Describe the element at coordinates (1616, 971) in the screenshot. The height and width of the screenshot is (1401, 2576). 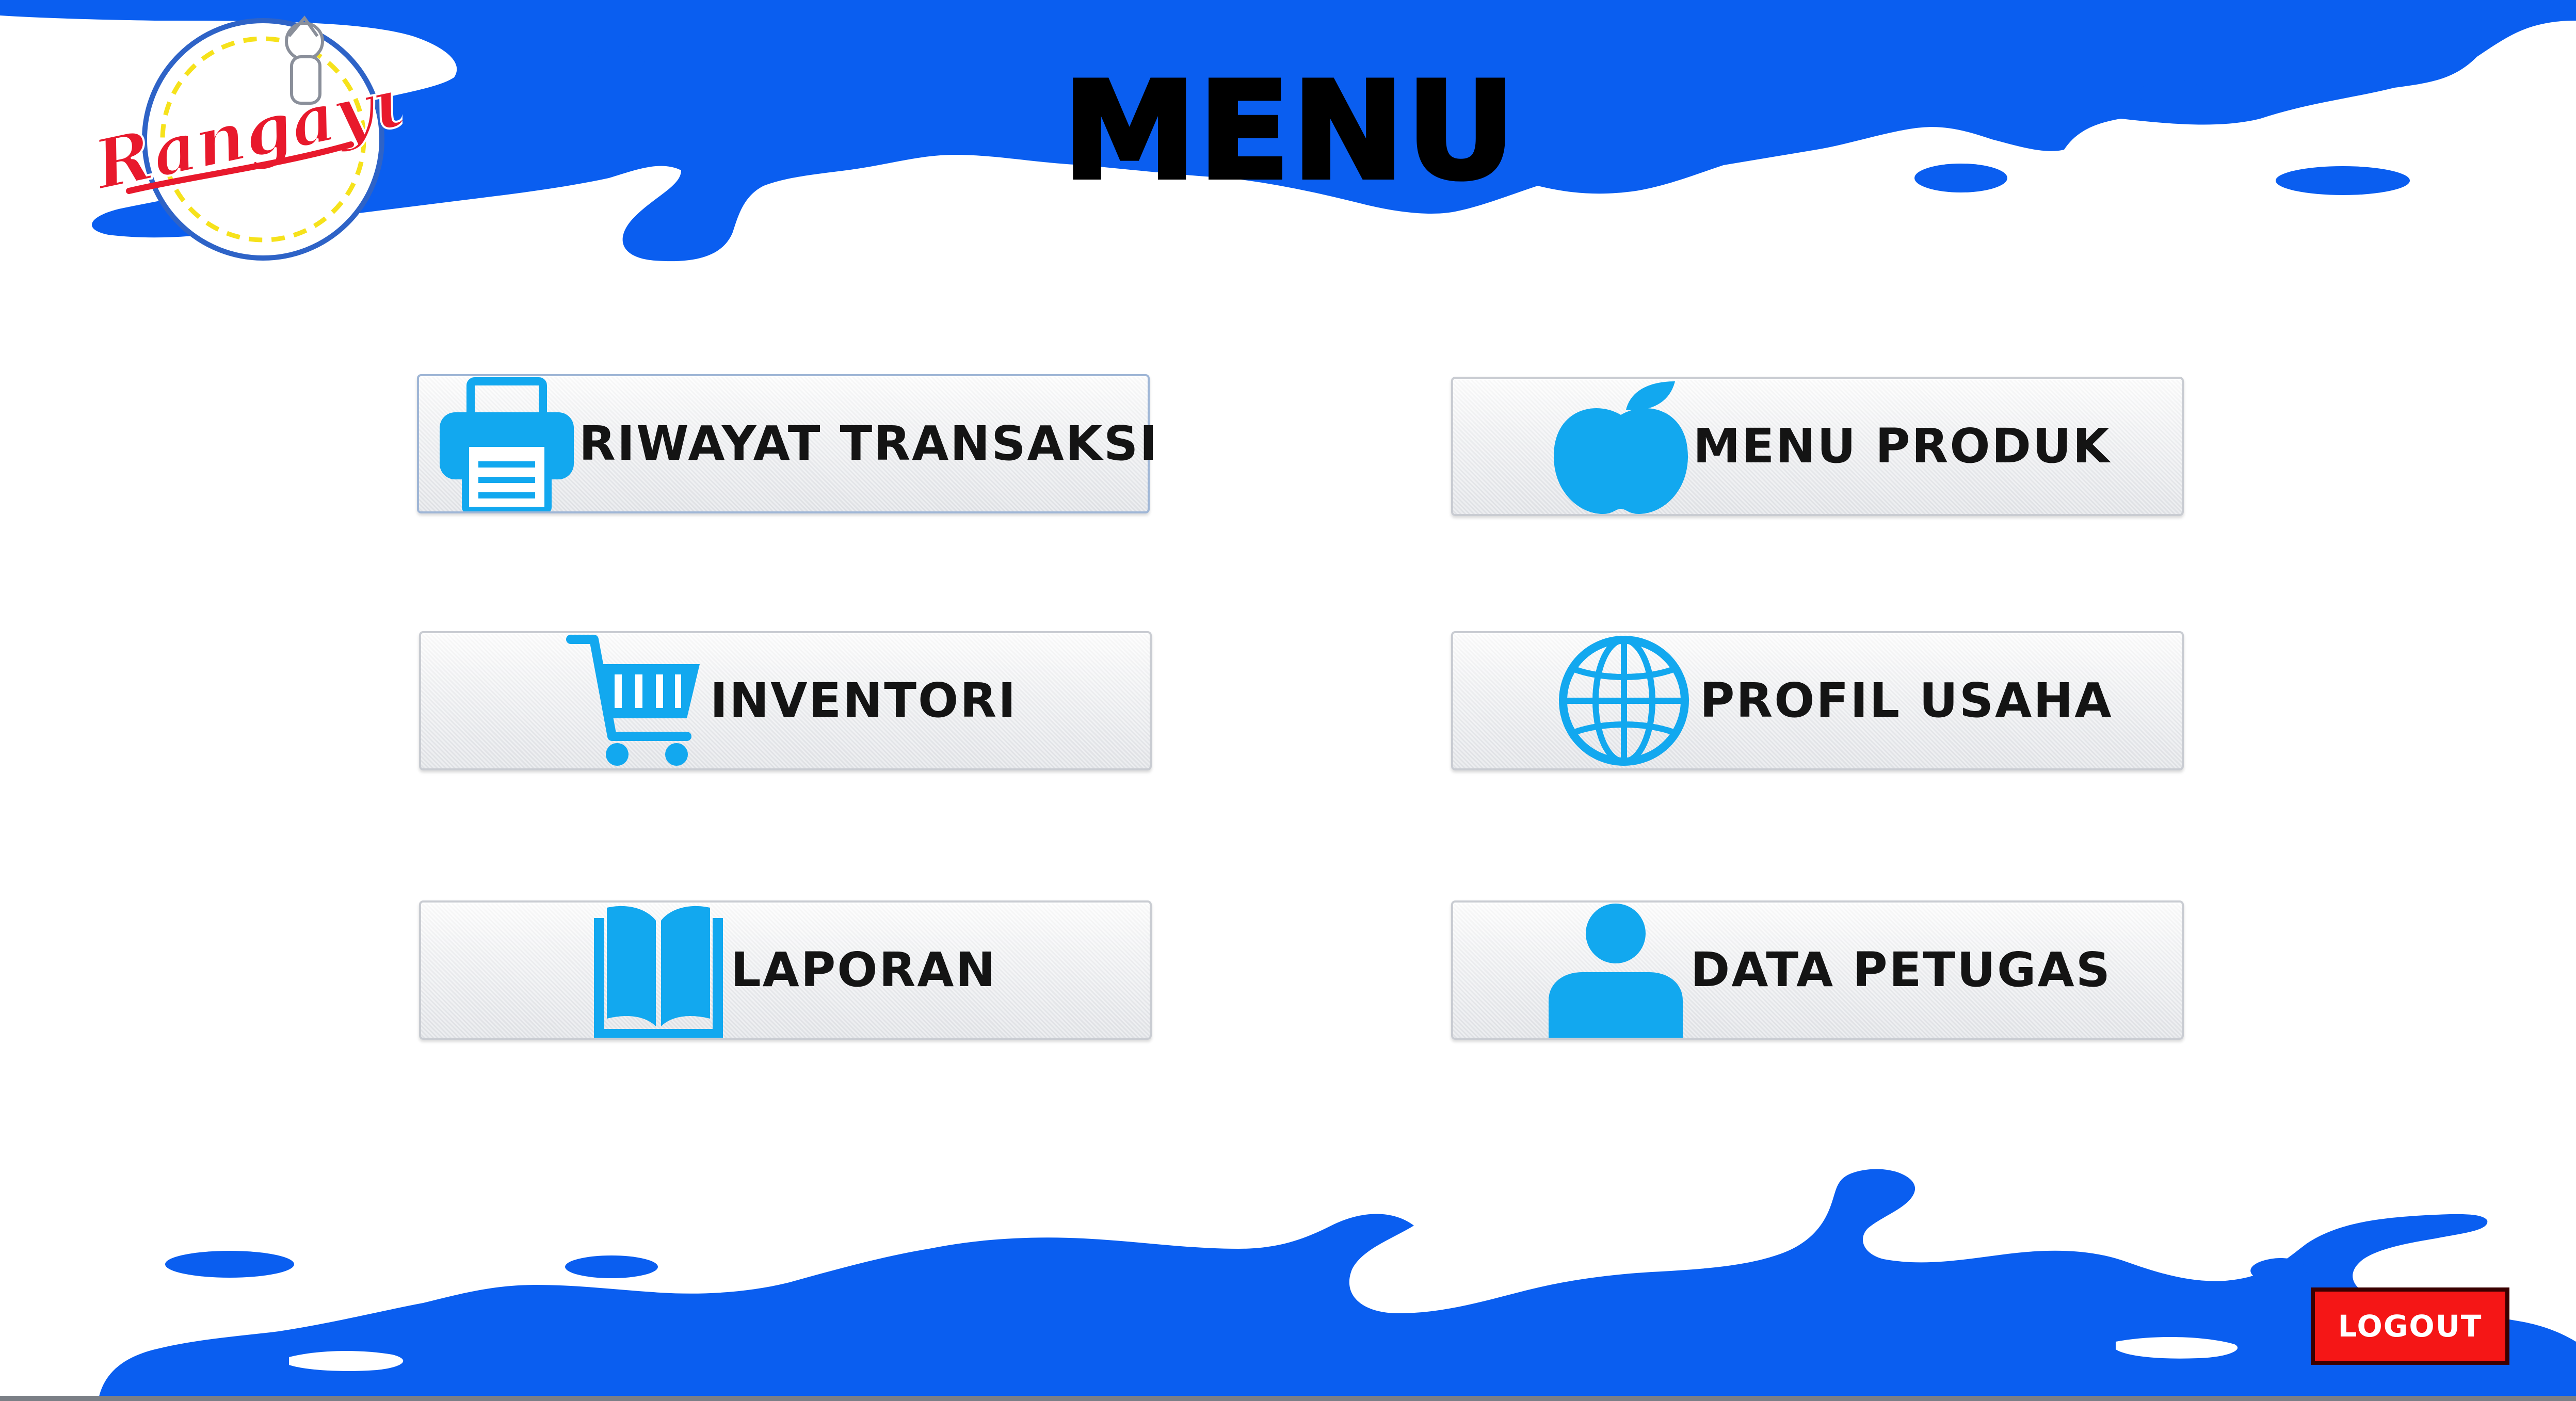
I see `user-icon` at that location.